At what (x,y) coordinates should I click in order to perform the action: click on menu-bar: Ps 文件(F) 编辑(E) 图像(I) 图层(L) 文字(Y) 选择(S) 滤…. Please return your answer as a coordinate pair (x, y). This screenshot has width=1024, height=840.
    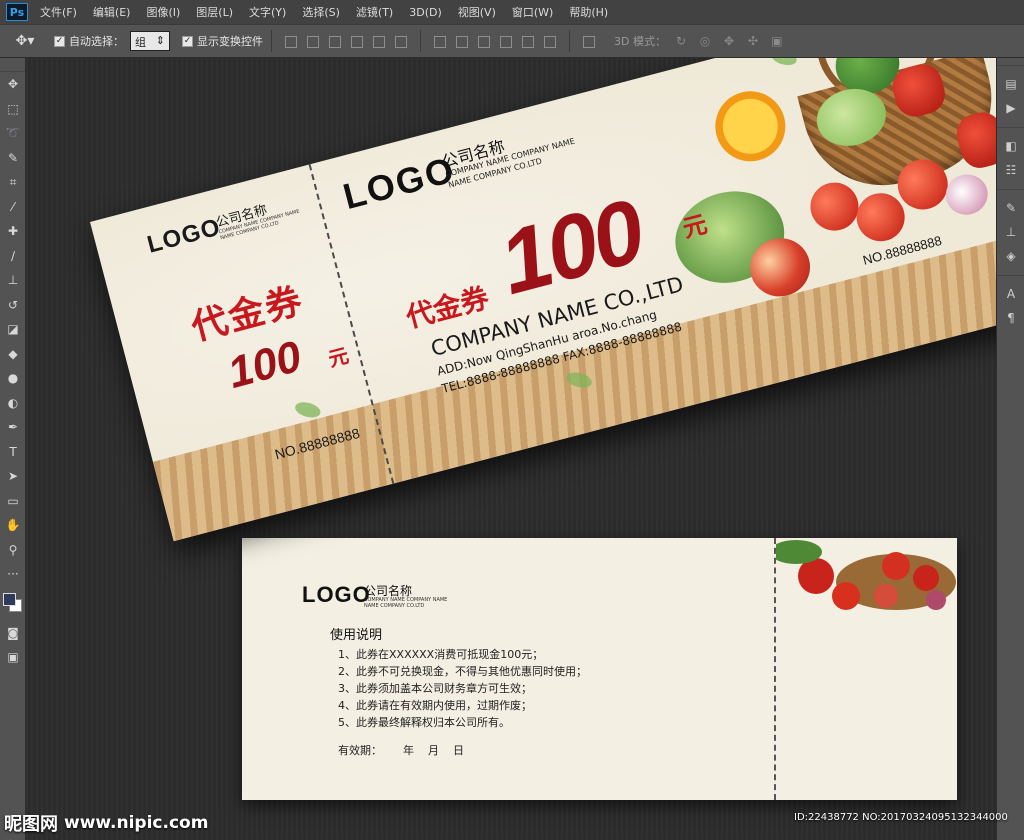
    Looking at the image, I should click on (512, 12).